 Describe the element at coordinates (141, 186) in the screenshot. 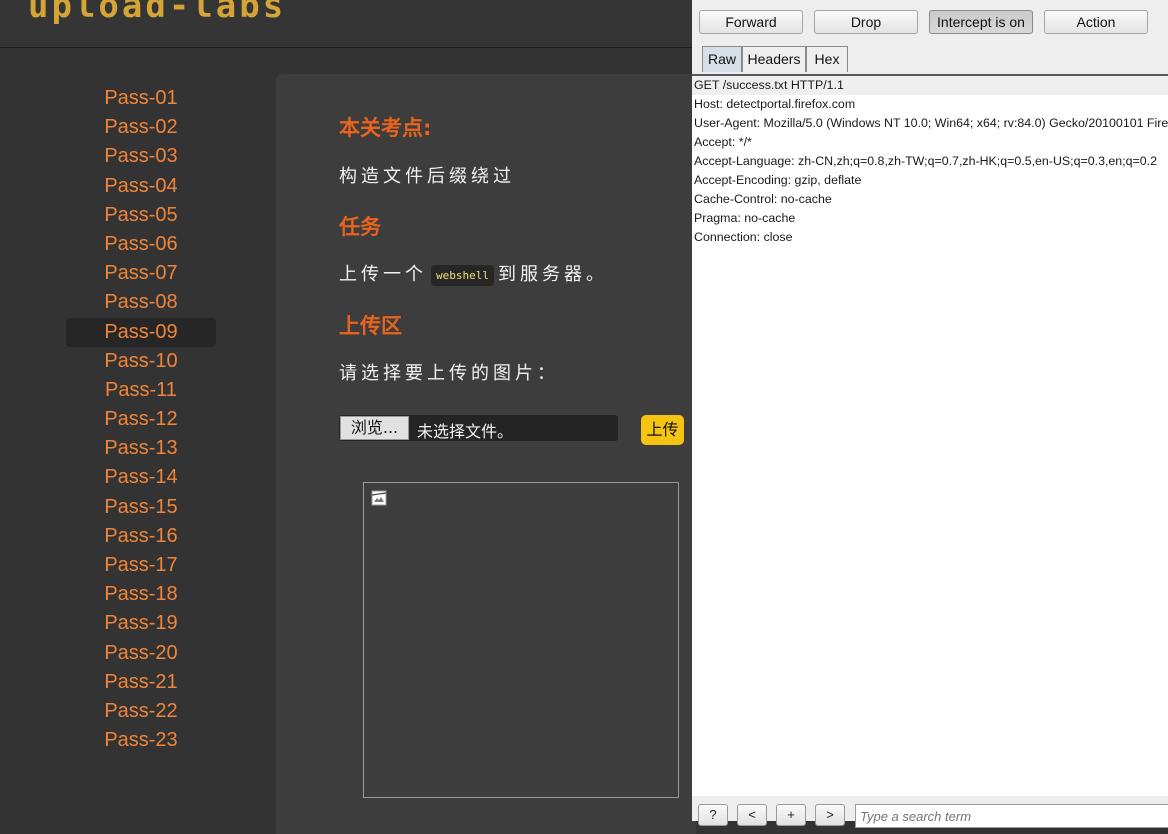

I see `sidebar-item-pass-04: Pass-04` at that location.